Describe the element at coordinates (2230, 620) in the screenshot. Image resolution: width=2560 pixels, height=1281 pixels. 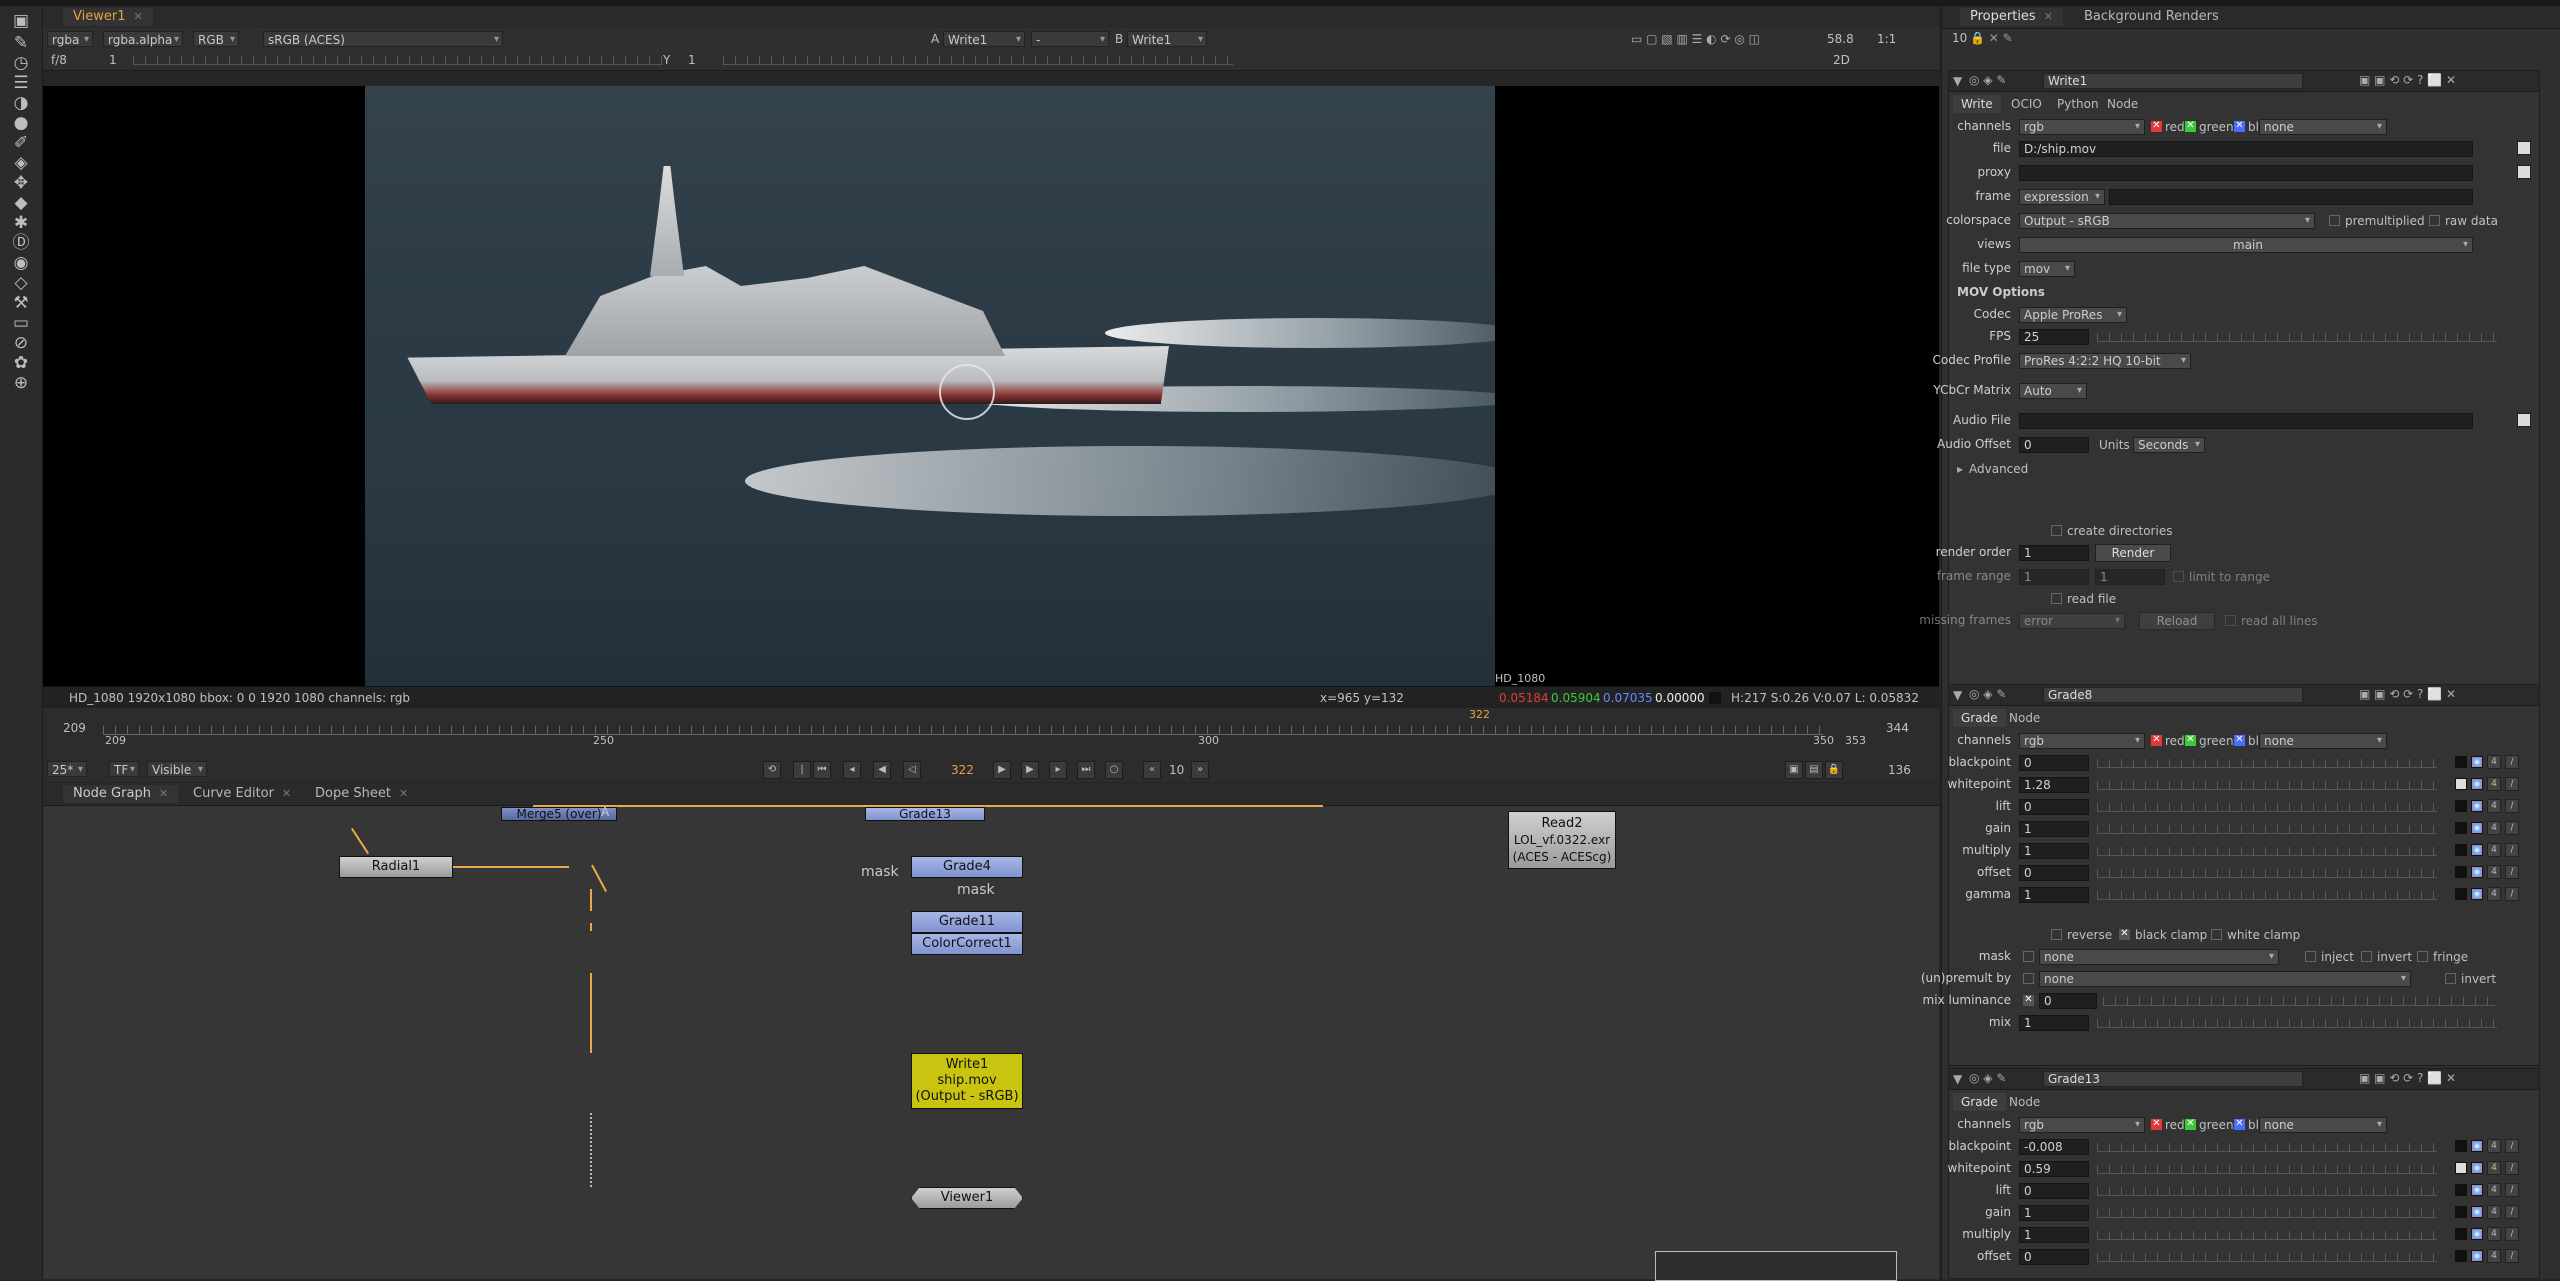
I see `read-all-checkbox` at that location.